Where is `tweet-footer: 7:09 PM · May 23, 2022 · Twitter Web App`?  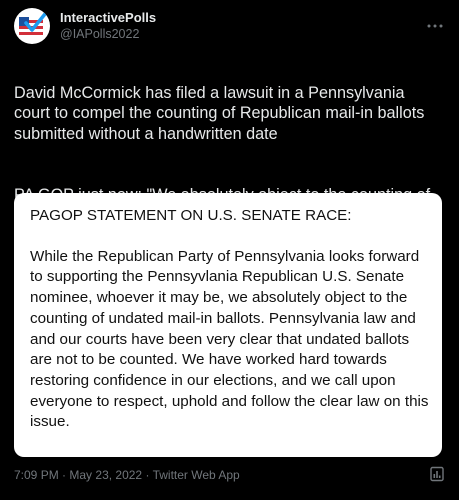
tweet-footer: 7:09 PM · May 23, 2022 · Twitter Web App is located at coordinates (127, 475).